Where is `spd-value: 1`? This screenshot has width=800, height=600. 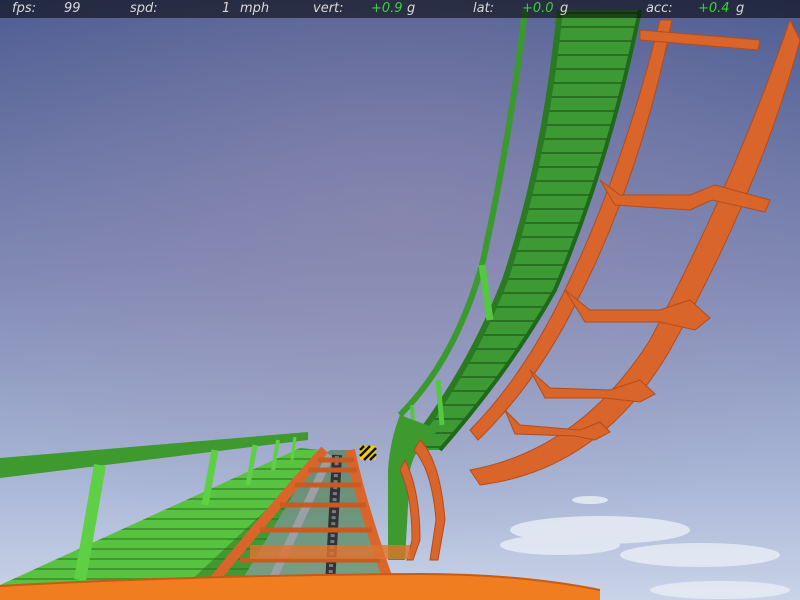
spd-value: 1 is located at coordinates (226, 8).